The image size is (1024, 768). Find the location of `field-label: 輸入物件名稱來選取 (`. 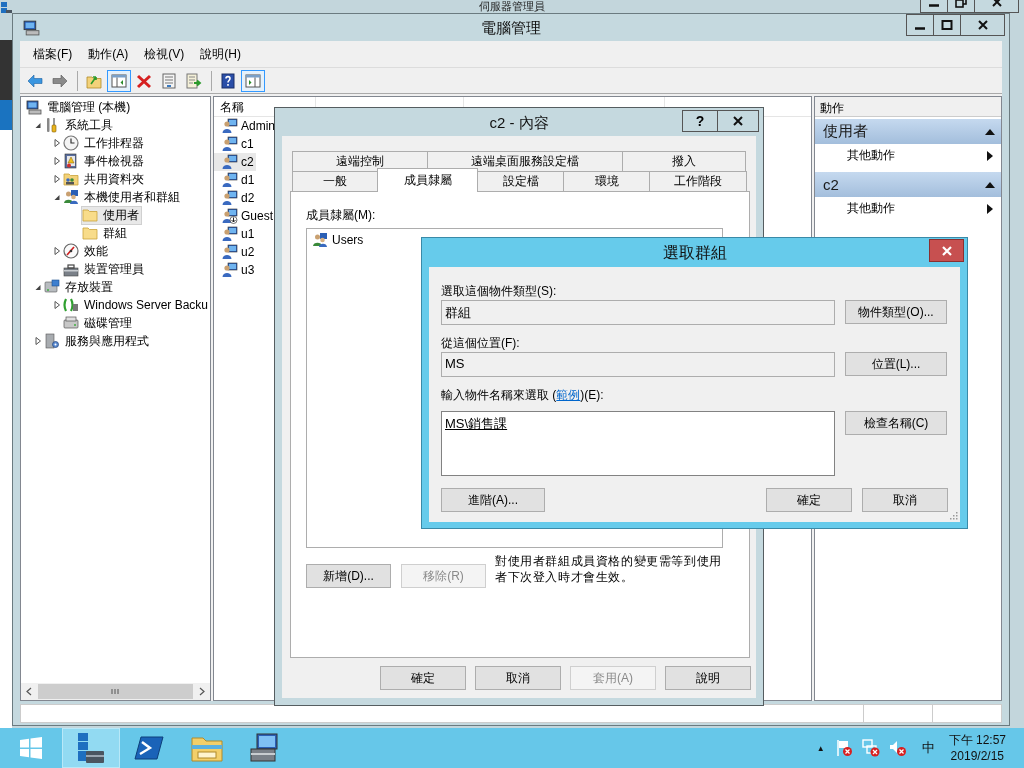

field-label: 輸入物件名稱來選取 ( is located at coordinates (499, 395).